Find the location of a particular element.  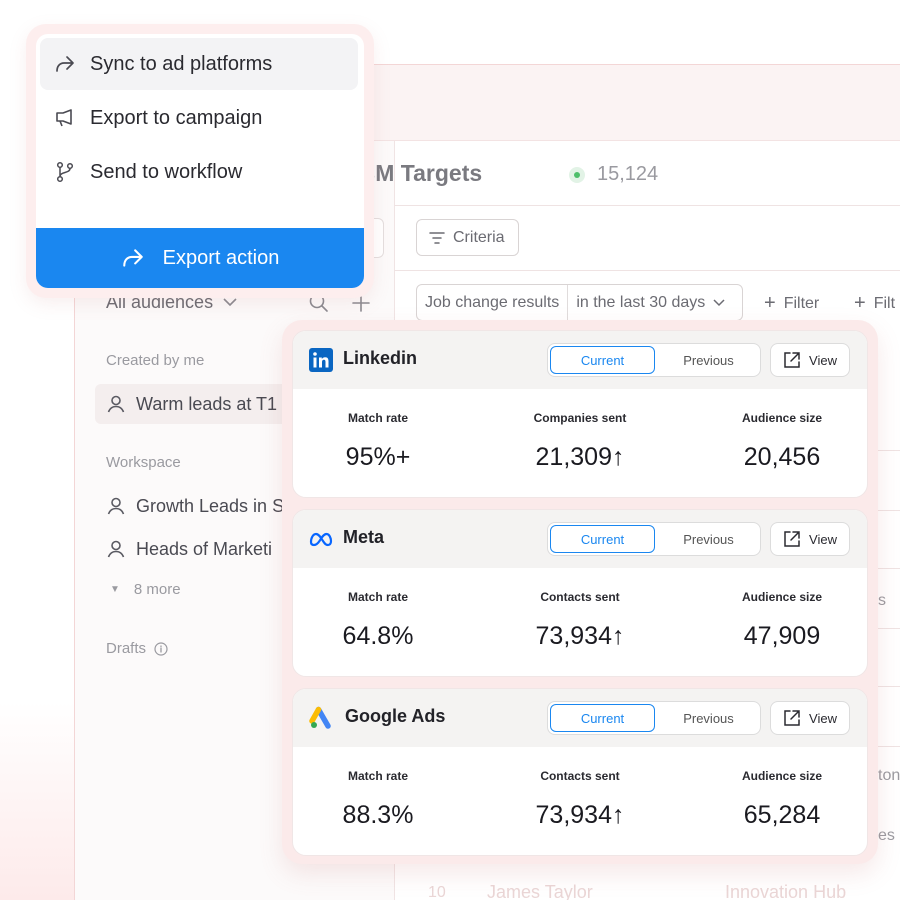

table-cell: ton is located at coordinates (889, 775).